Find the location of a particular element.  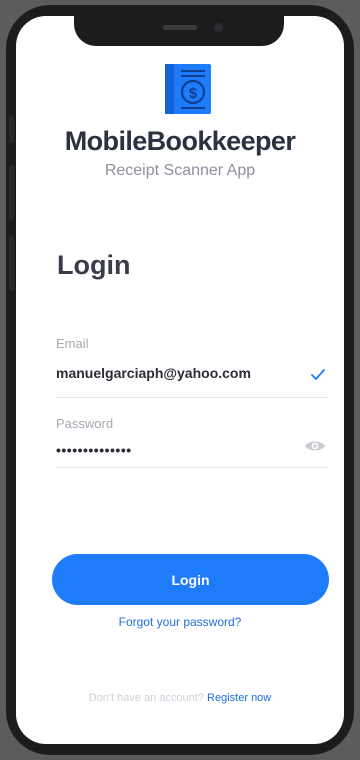

notch is located at coordinates (179, 31).